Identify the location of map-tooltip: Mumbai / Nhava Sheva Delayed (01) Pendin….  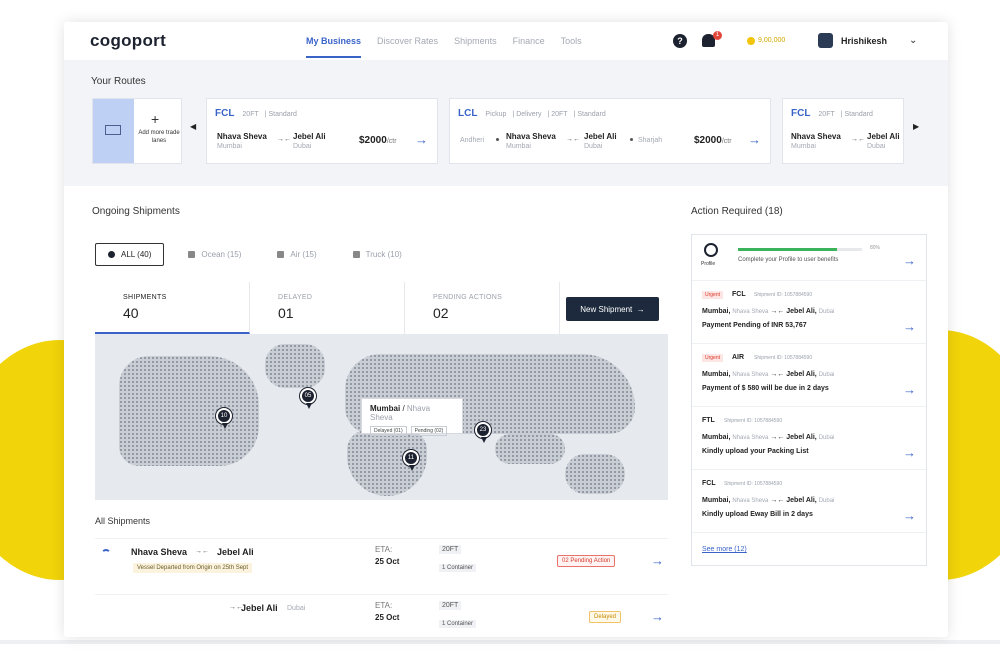
(412, 417).